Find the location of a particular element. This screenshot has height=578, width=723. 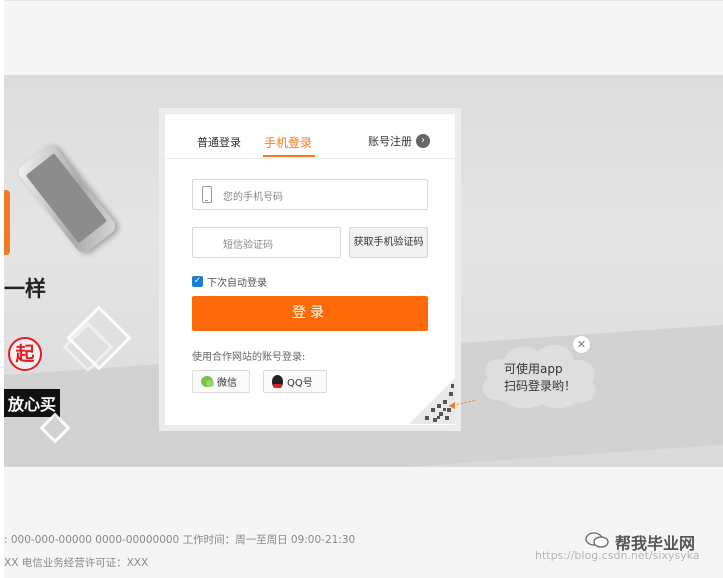

qr-tip-line2: 扫码登录哟！ is located at coordinates (540, 386).